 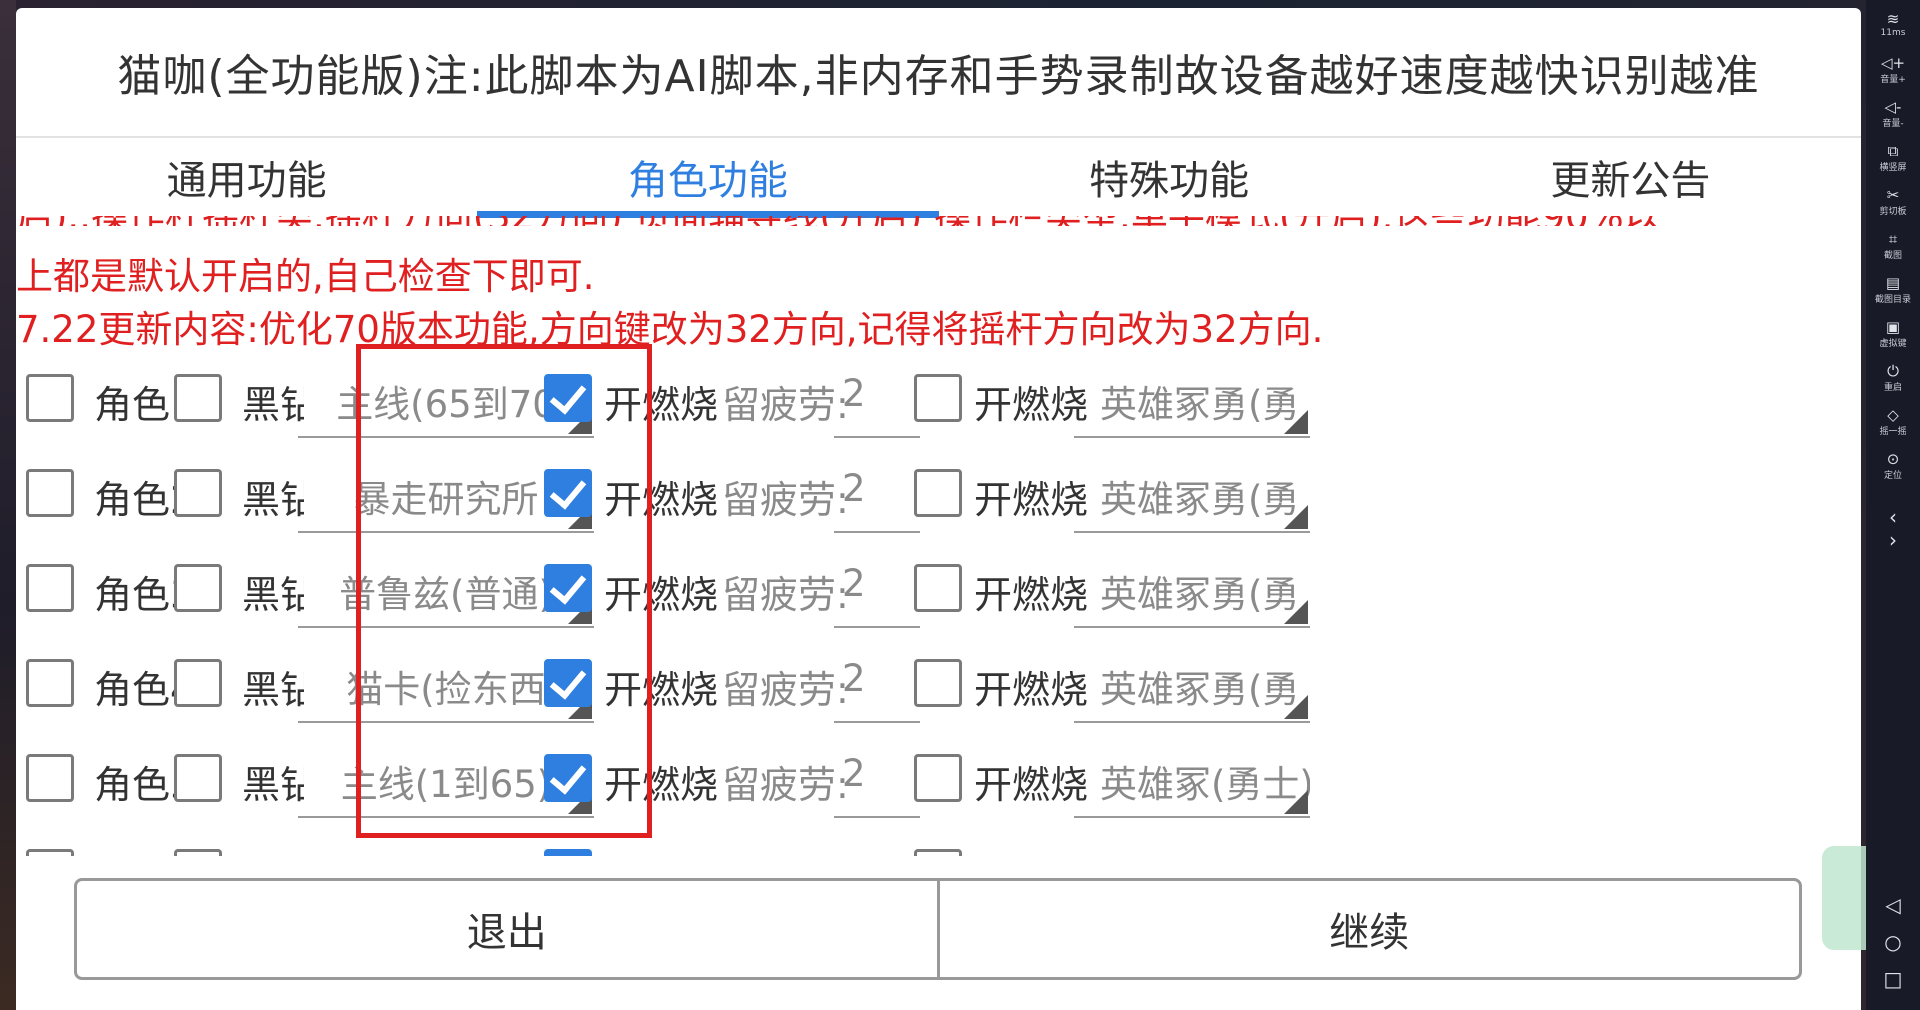 What do you see at coordinates (198, 778) in the screenshot?
I see `black-diamond-5-checkbox` at bounding box center [198, 778].